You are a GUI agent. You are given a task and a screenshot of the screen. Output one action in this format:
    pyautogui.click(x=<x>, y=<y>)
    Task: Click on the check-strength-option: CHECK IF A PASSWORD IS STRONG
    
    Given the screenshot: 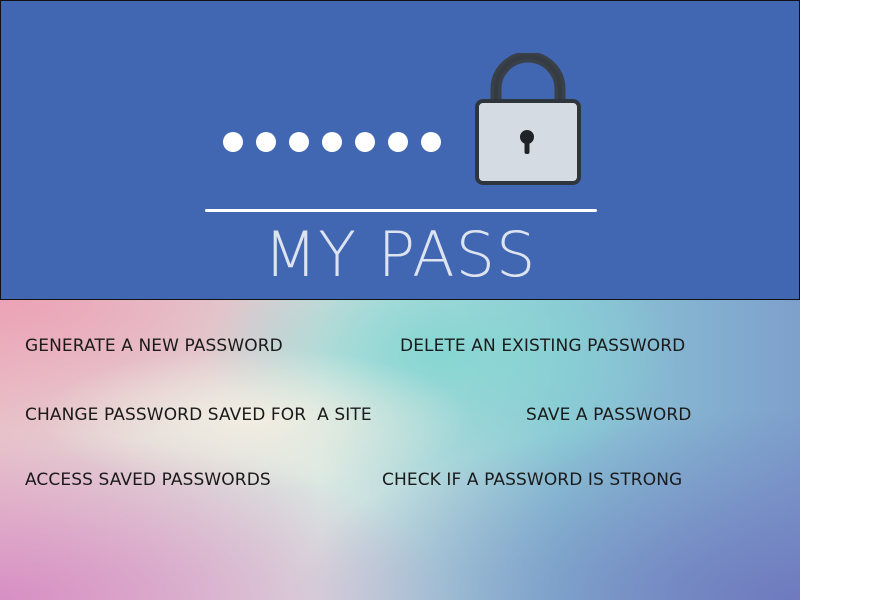 What is the action you would take?
    pyautogui.click(x=532, y=480)
    